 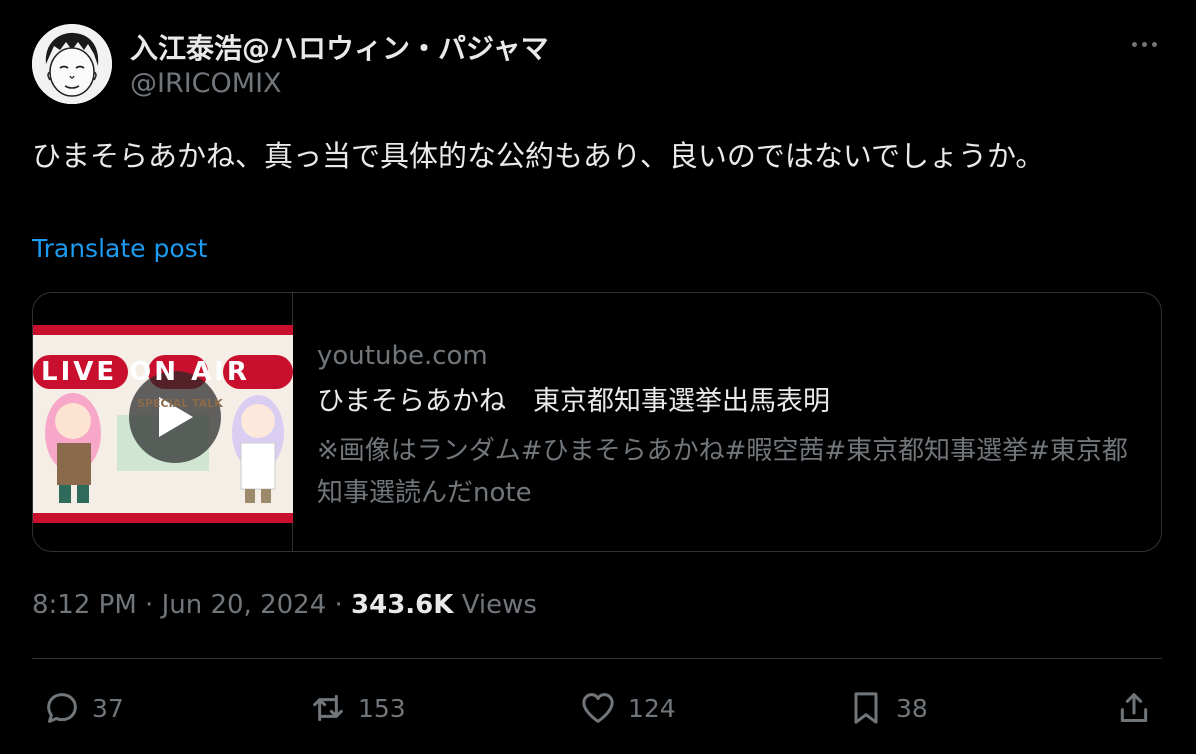 What do you see at coordinates (339, 47) in the screenshot?
I see `display-name: 入江泰浩@ハロウィン・パジャマ` at bounding box center [339, 47].